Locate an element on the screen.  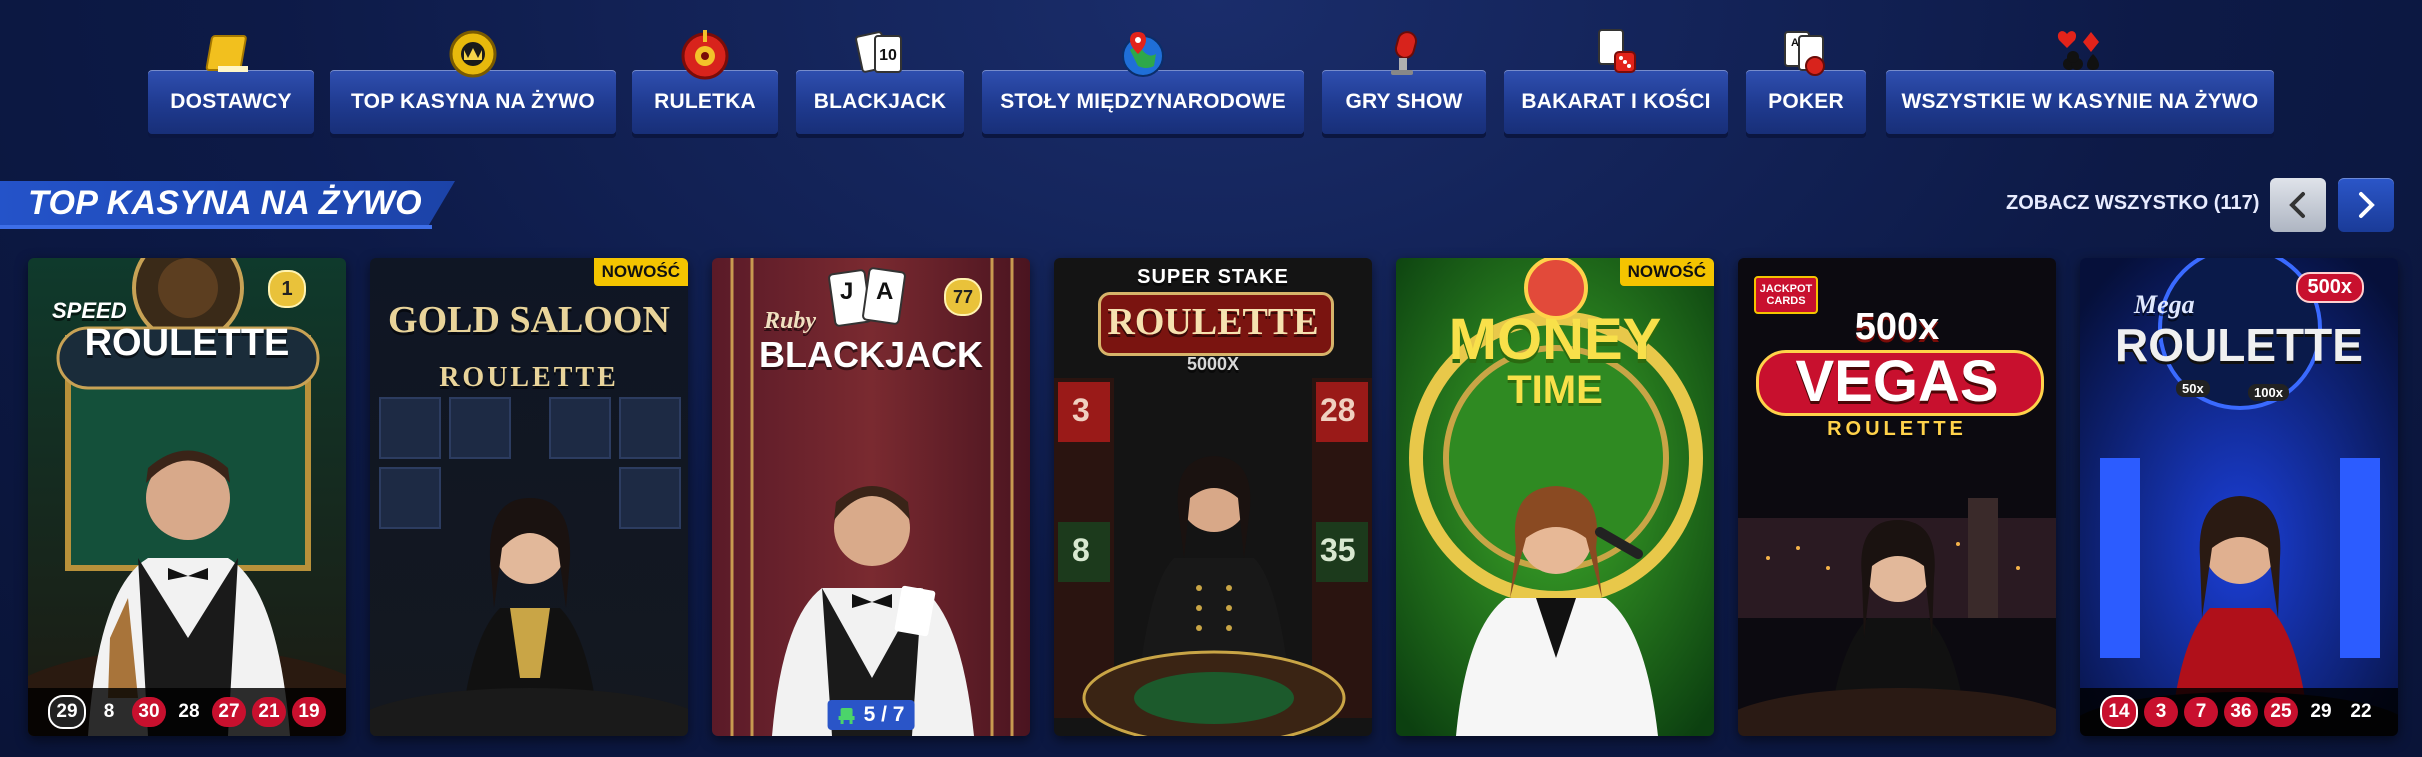
globe-icon is located at coordinates (1143, 53).